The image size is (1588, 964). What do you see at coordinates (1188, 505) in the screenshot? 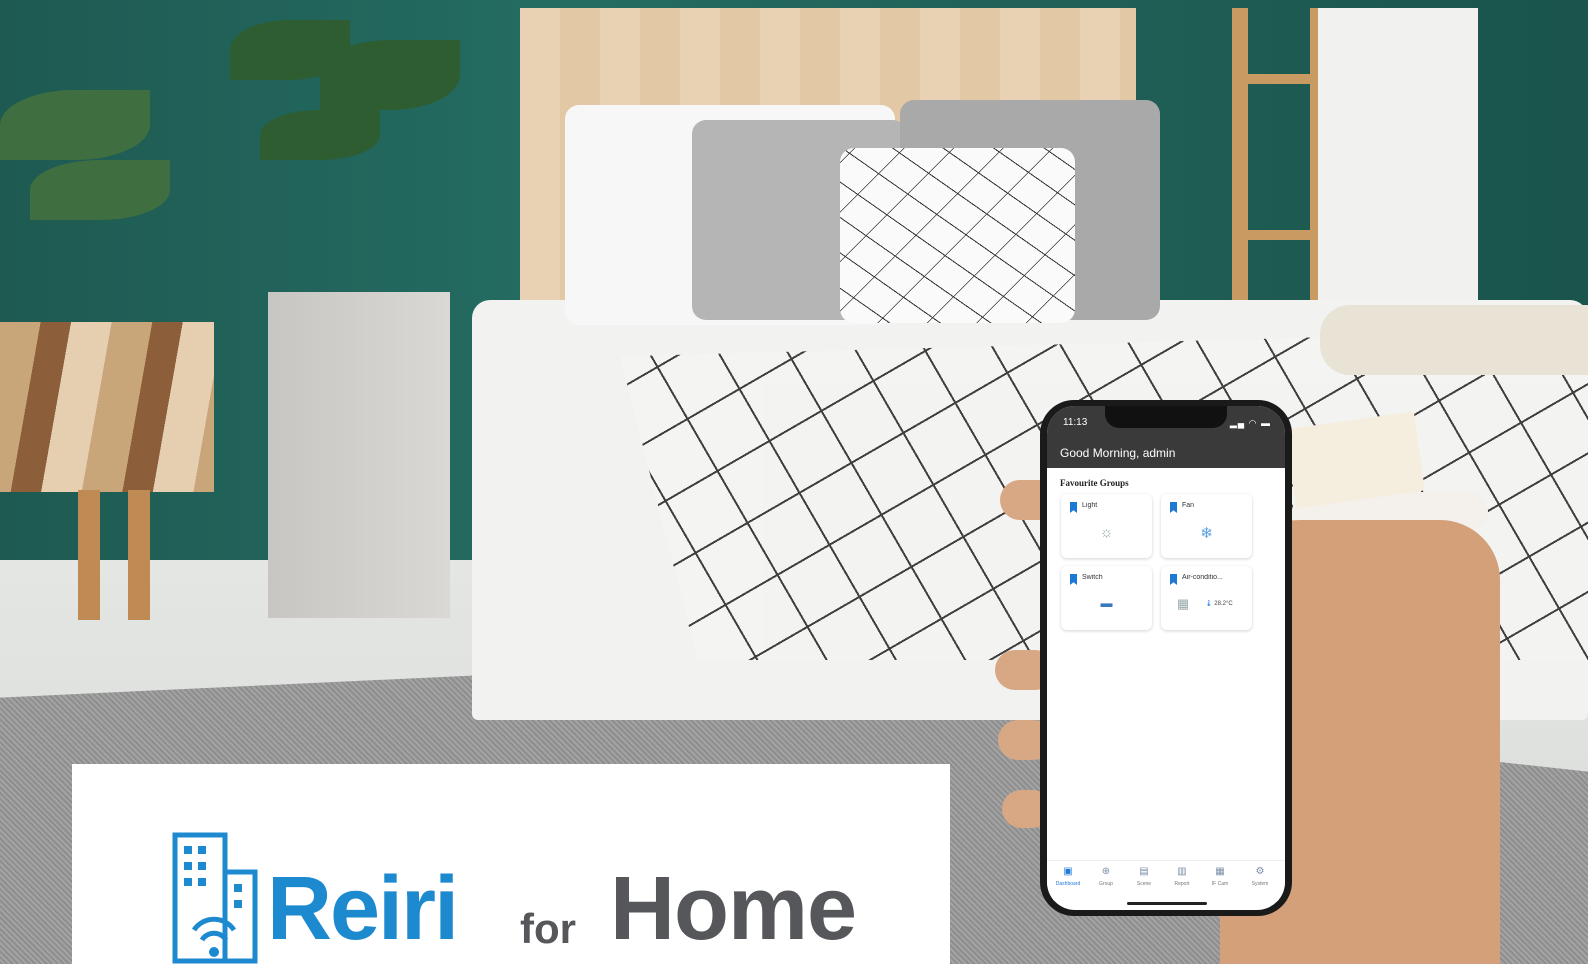
I see `group-label: Fan` at bounding box center [1188, 505].